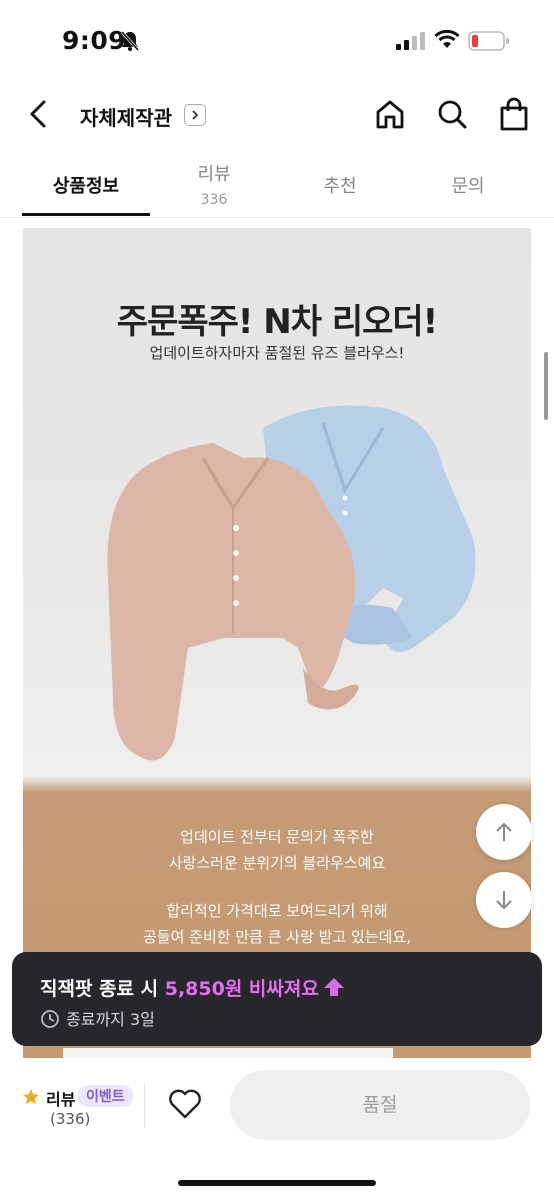  I want to click on search-button, so click(452, 114).